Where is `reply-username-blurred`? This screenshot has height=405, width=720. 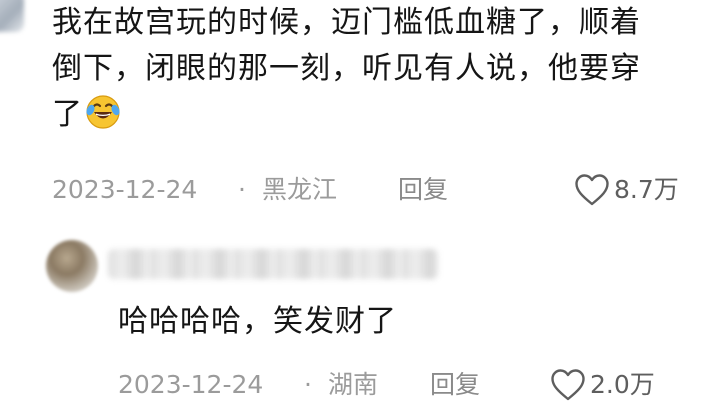
reply-username-blurred is located at coordinates (273, 264).